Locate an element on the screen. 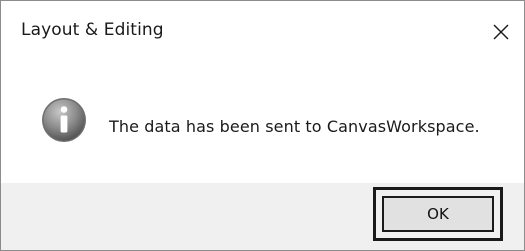 The width and height of the screenshot is (525, 251). close-button is located at coordinates (501, 32).